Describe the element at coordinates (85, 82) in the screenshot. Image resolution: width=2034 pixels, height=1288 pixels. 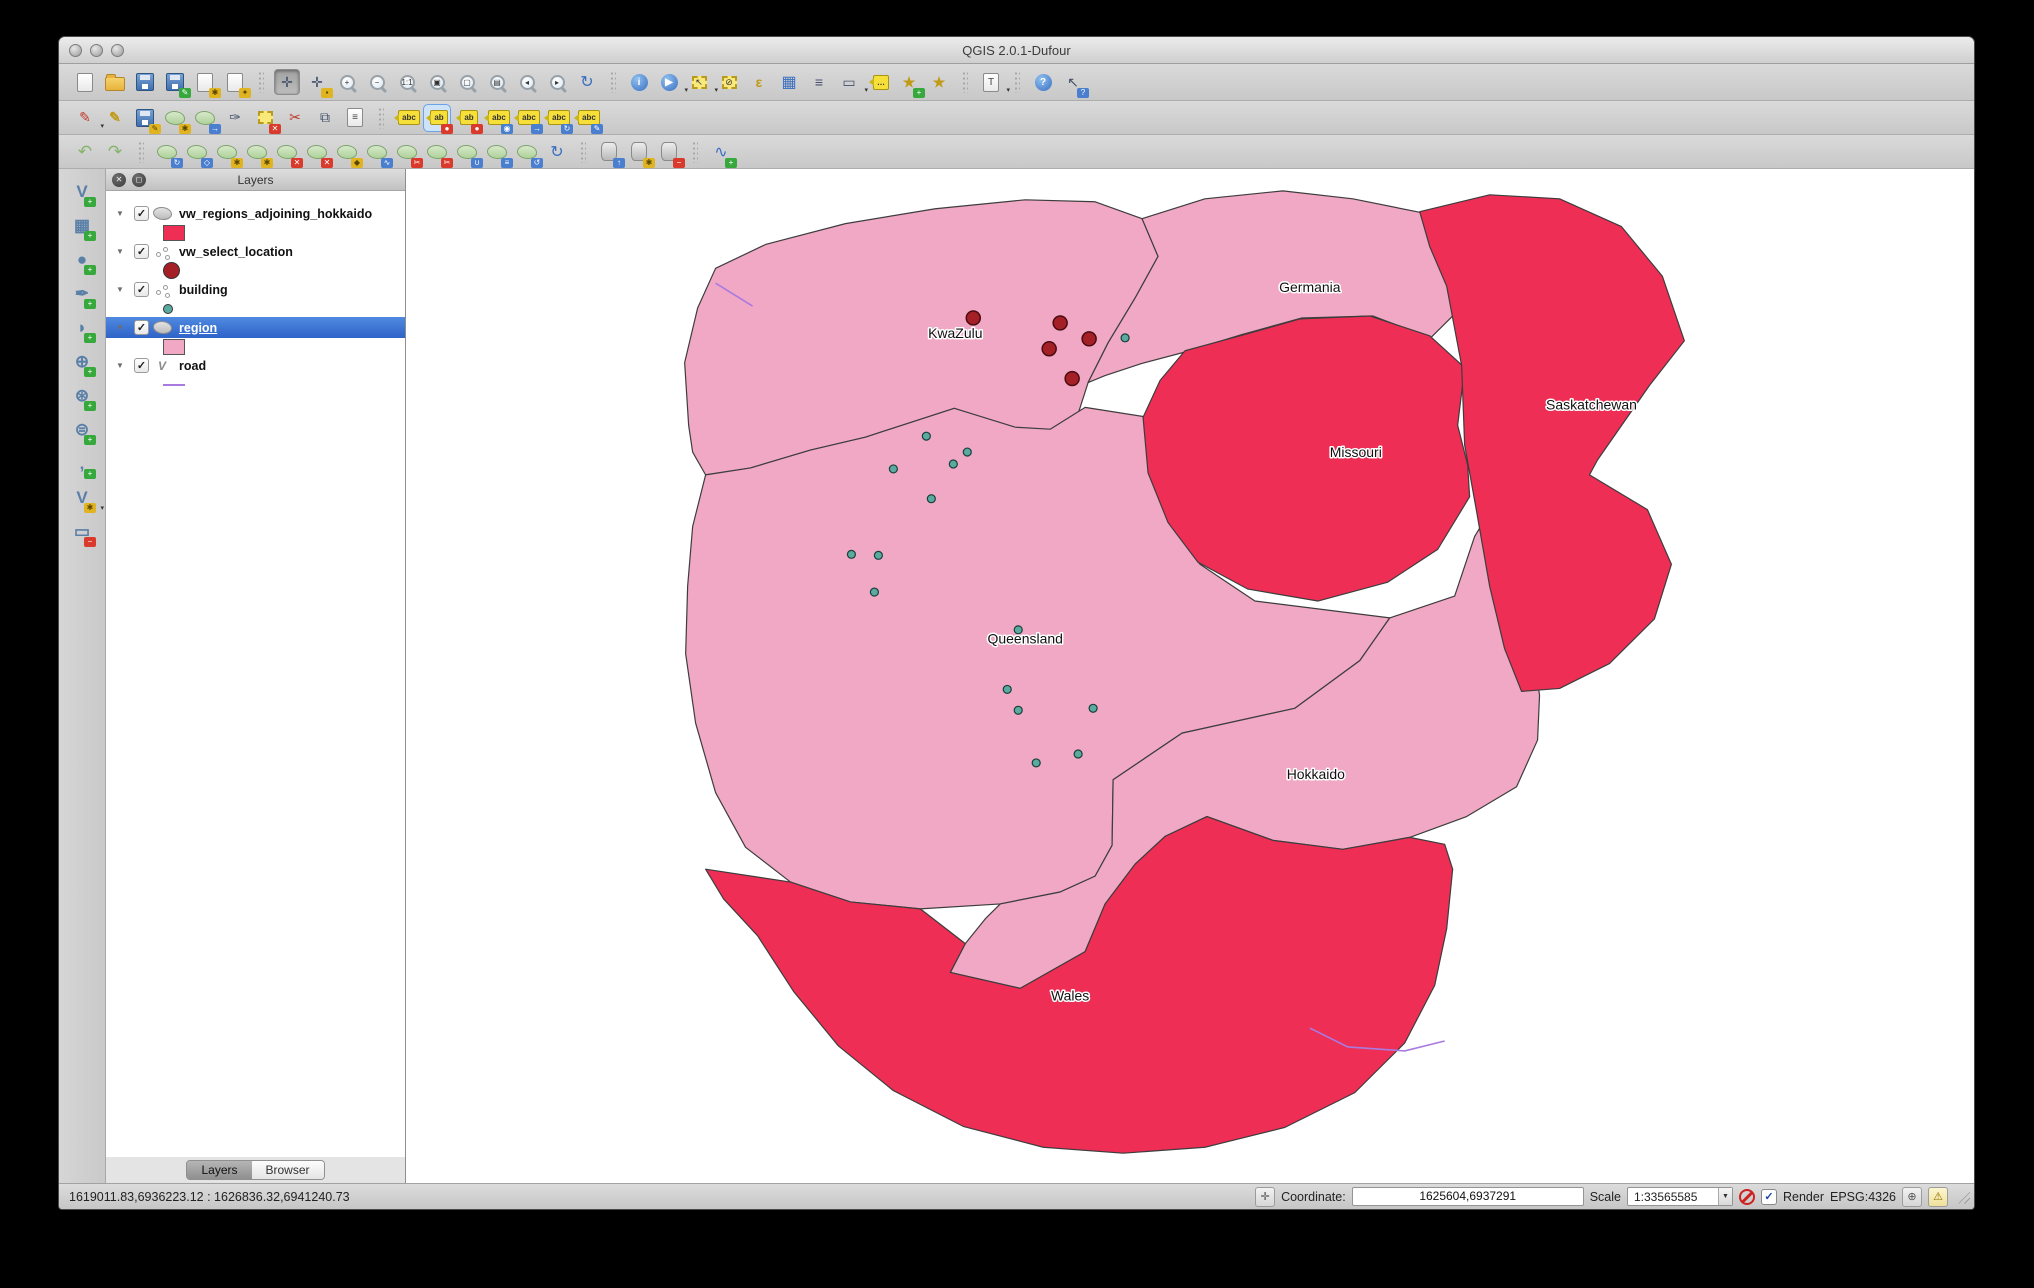
I see `new-project-button` at that location.